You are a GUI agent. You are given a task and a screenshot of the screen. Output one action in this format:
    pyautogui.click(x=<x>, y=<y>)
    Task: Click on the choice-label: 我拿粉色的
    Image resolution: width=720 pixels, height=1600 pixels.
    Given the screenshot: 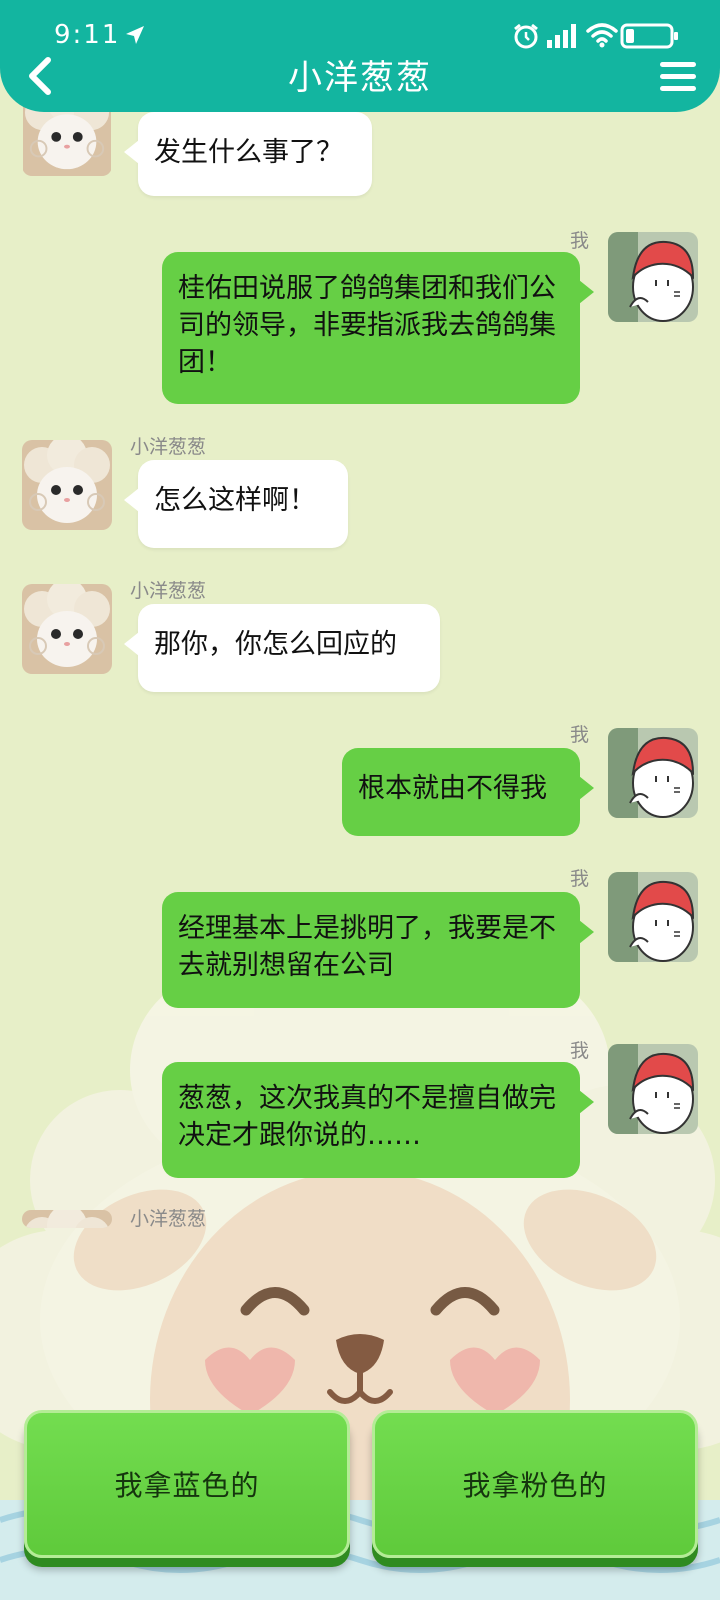 What is the action you would take?
    pyautogui.click(x=535, y=1485)
    